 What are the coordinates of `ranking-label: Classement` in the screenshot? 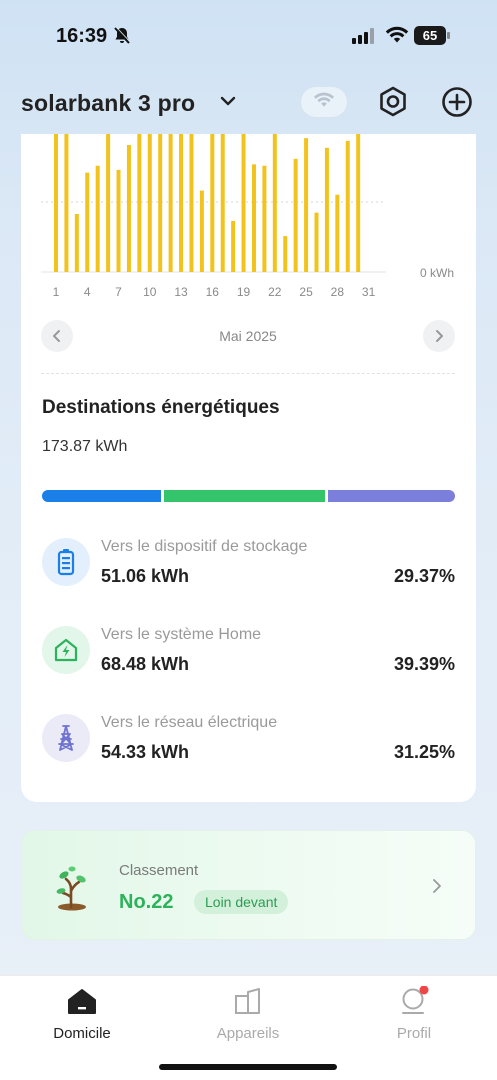 It's located at (159, 870).